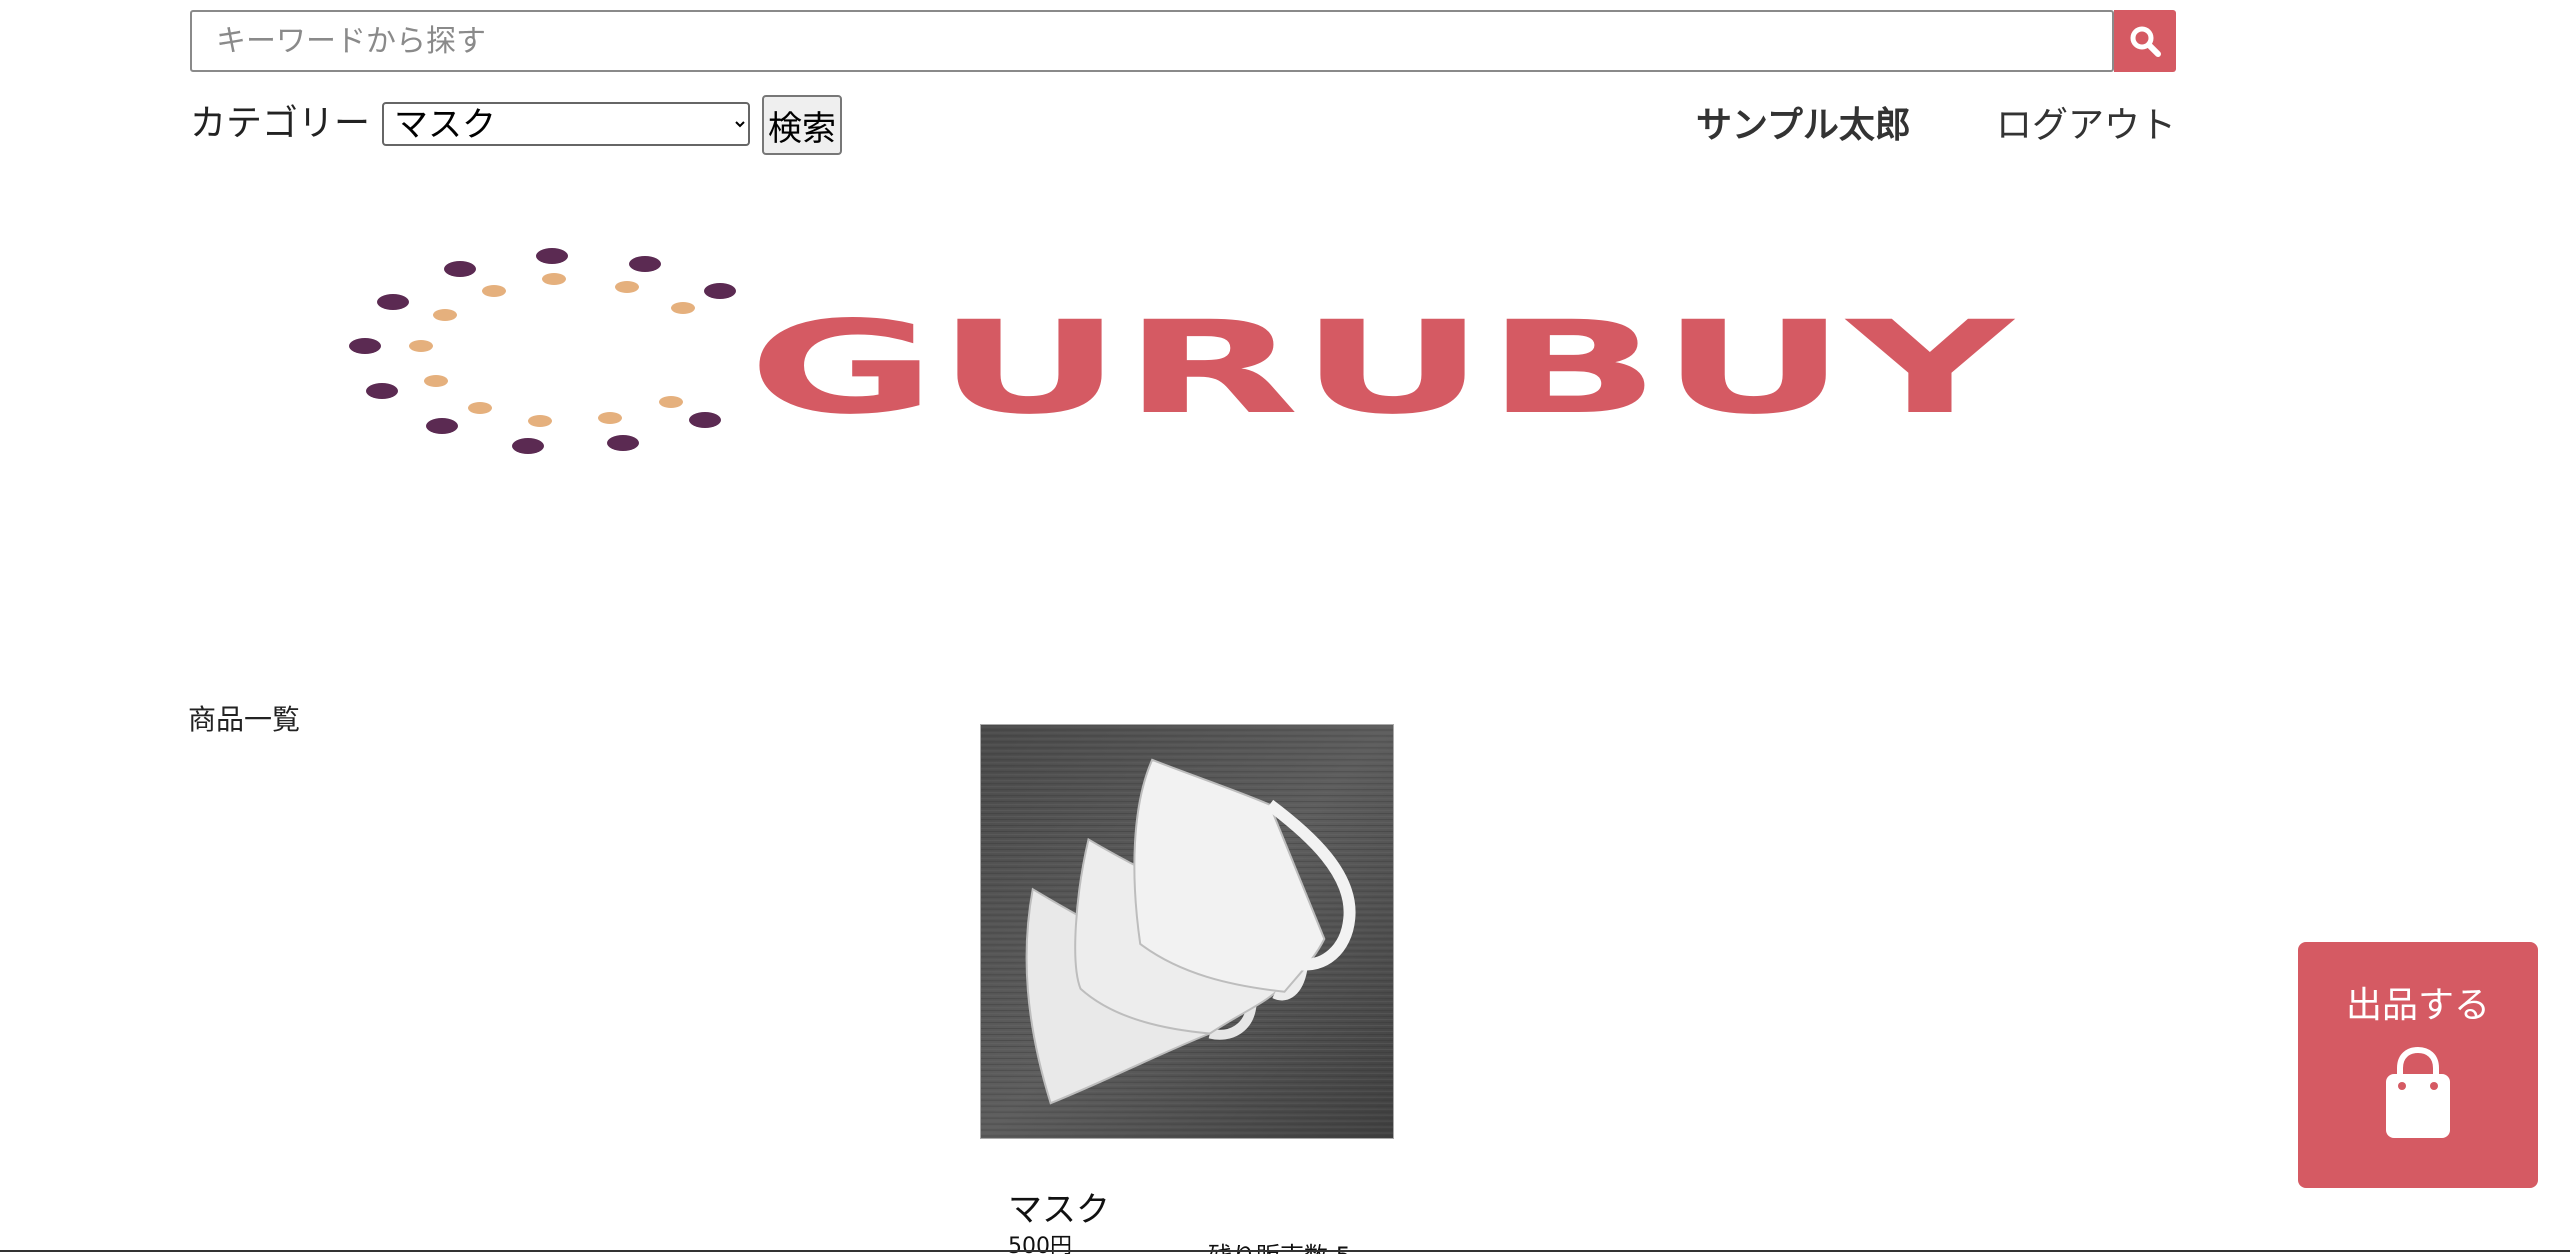 Image resolution: width=2570 pixels, height=1254 pixels. Describe the element at coordinates (1381, 368) in the screenshot. I see `logo-wordmark: GURUBUY` at that location.